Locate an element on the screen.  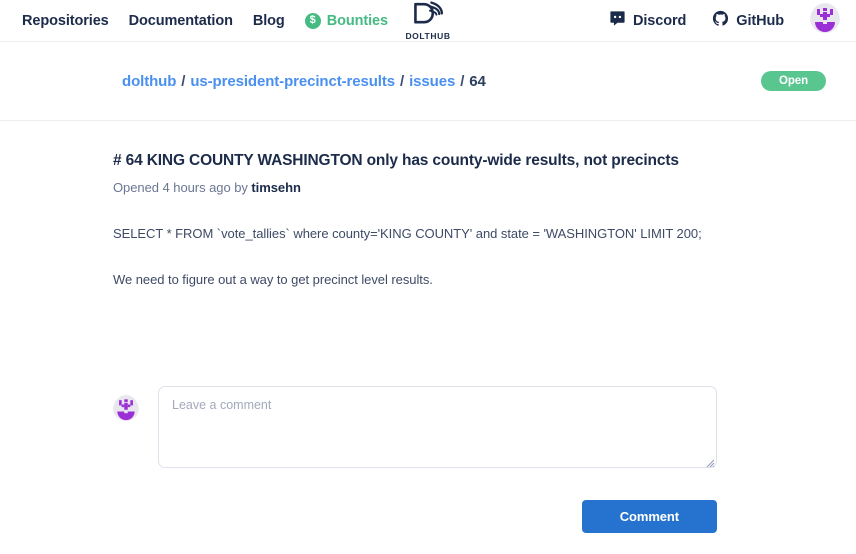
nav-link-bounties: $ Bounties is located at coordinates (346, 20).